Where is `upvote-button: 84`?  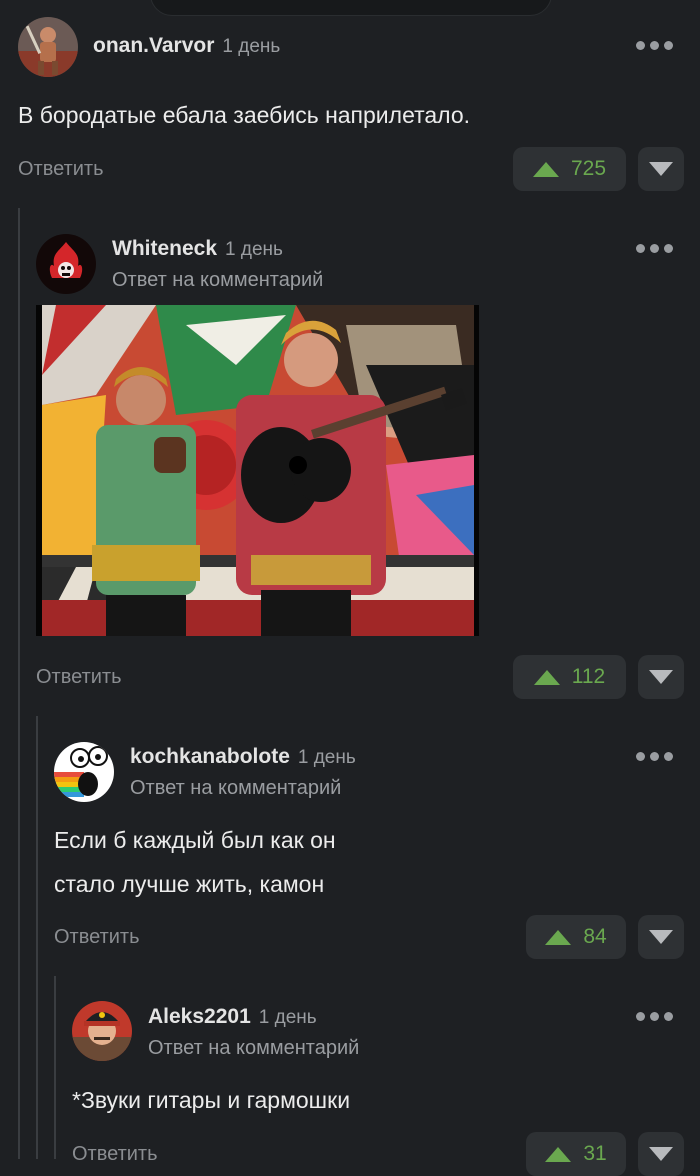
upvote-button: 84 is located at coordinates (576, 937).